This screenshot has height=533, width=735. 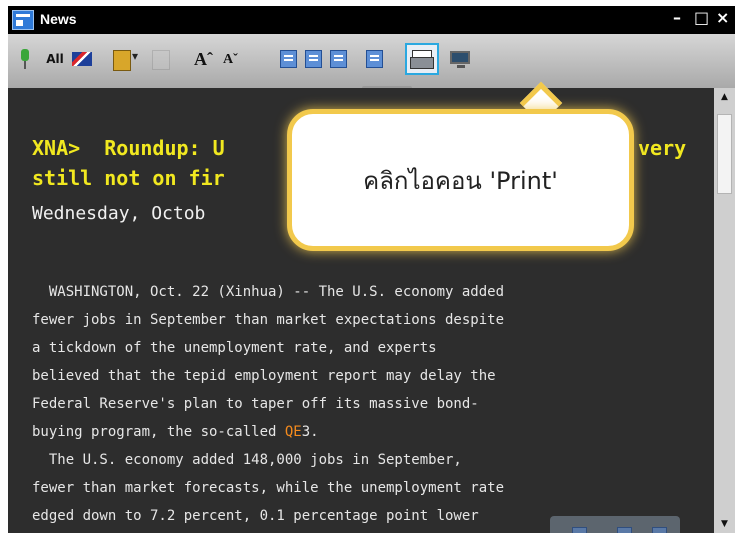 What do you see at coordinates (422, 59) in the screenshot?
I see `print-button` at bounding box center [422, 59].